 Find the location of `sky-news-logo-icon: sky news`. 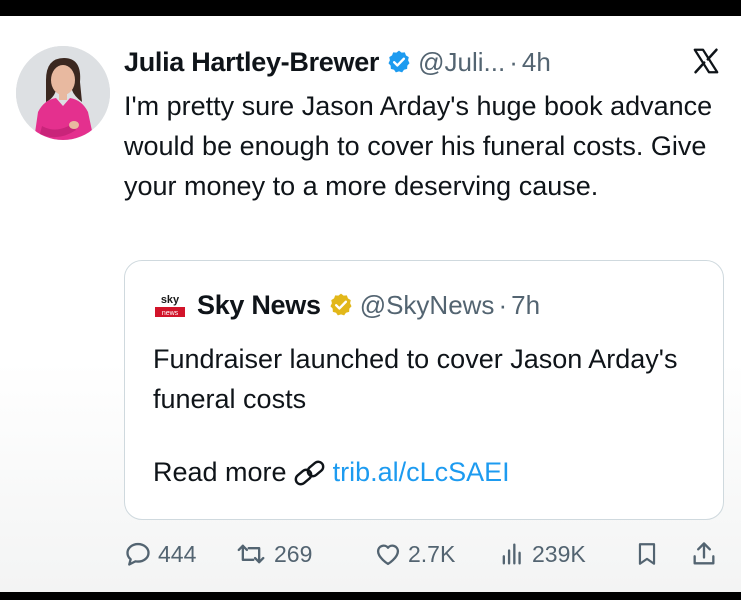

sky-news-logo-icon: sky news is located at coordinates (170, 305).